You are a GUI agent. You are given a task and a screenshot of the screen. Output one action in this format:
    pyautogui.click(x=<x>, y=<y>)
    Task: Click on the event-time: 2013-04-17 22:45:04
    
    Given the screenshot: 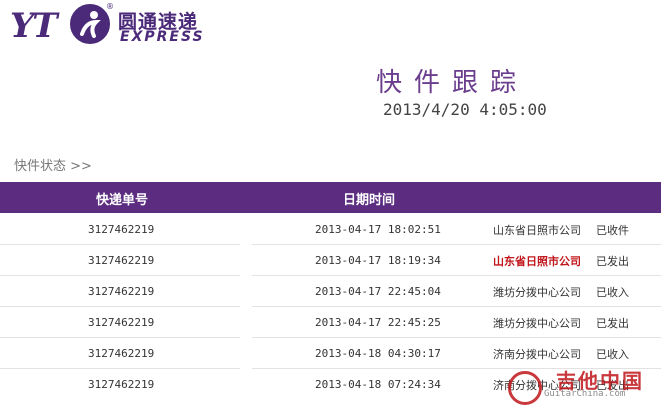 What is the action you would take?
    pyautogui.click(x=378, y=291)
    